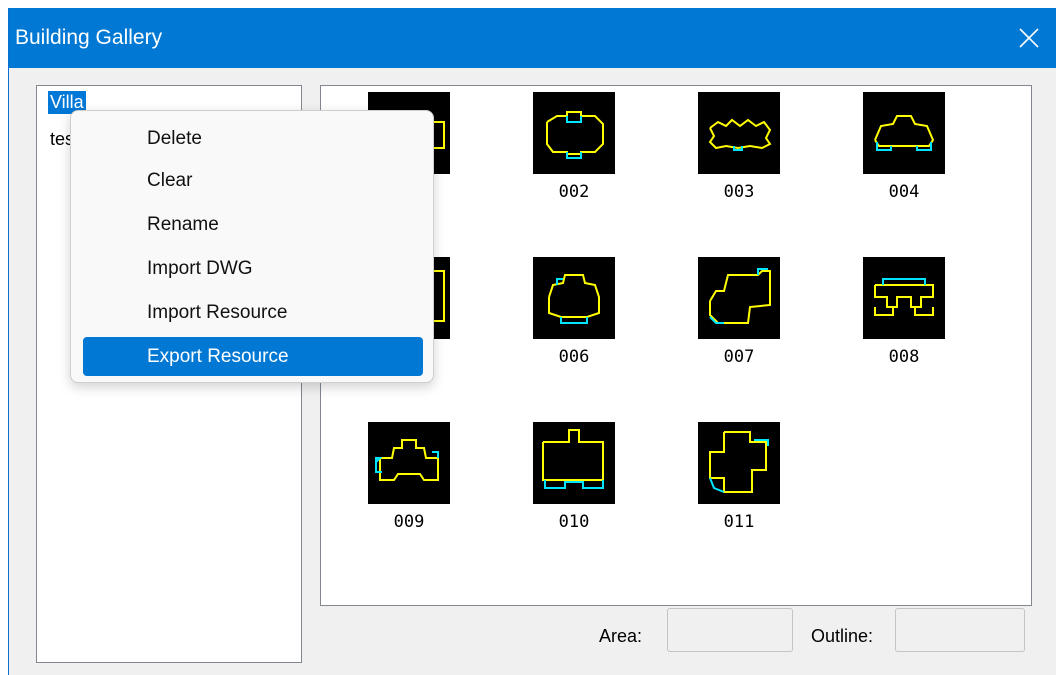 The height and width of the screenshot is (675, 1056). I want to click on menu-item-import-resource: Import Resource, so click(253, 312).